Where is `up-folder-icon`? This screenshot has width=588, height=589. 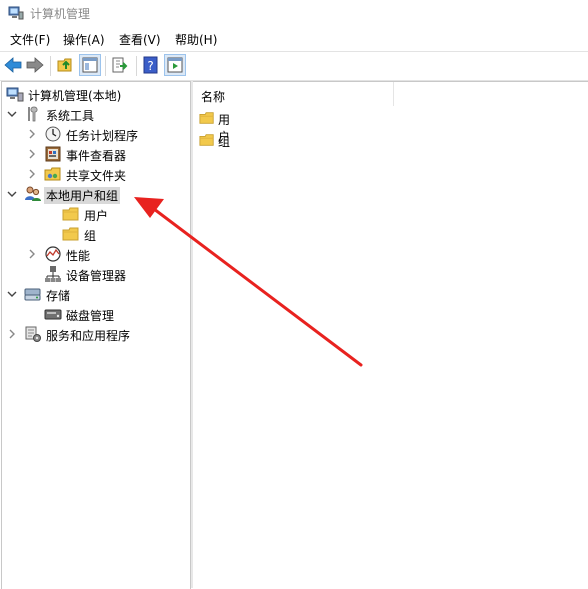 up-folder-icon is located at coordinates (66, 65).